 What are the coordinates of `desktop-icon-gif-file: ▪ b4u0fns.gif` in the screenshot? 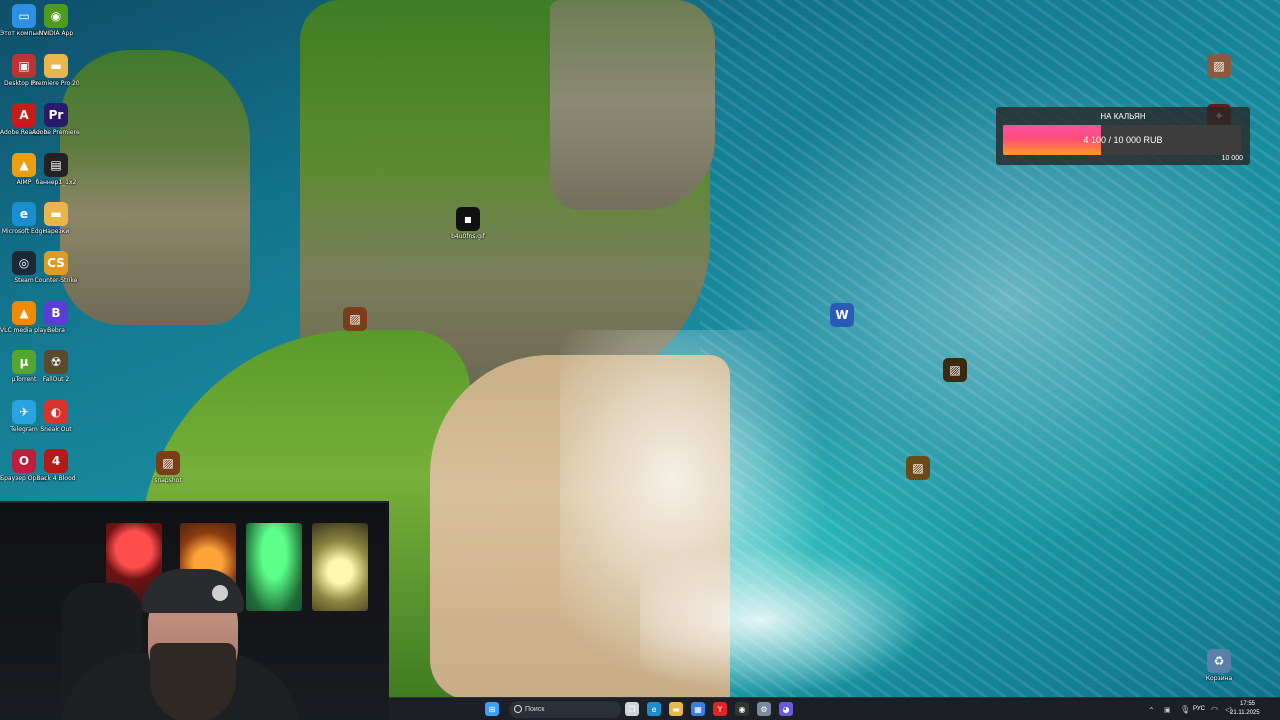 It's located at (468, 223).